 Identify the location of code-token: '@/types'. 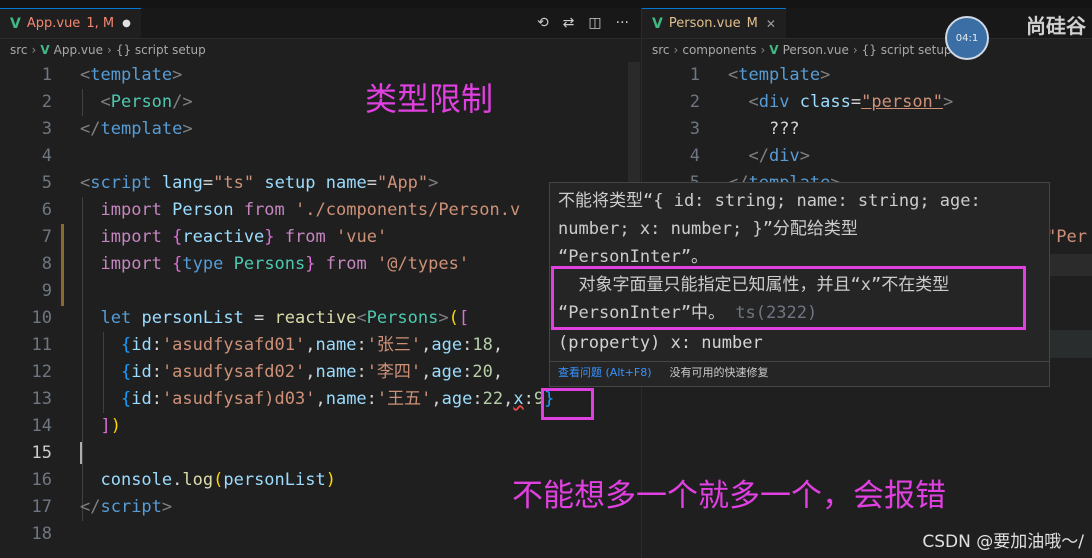
(423, 264).